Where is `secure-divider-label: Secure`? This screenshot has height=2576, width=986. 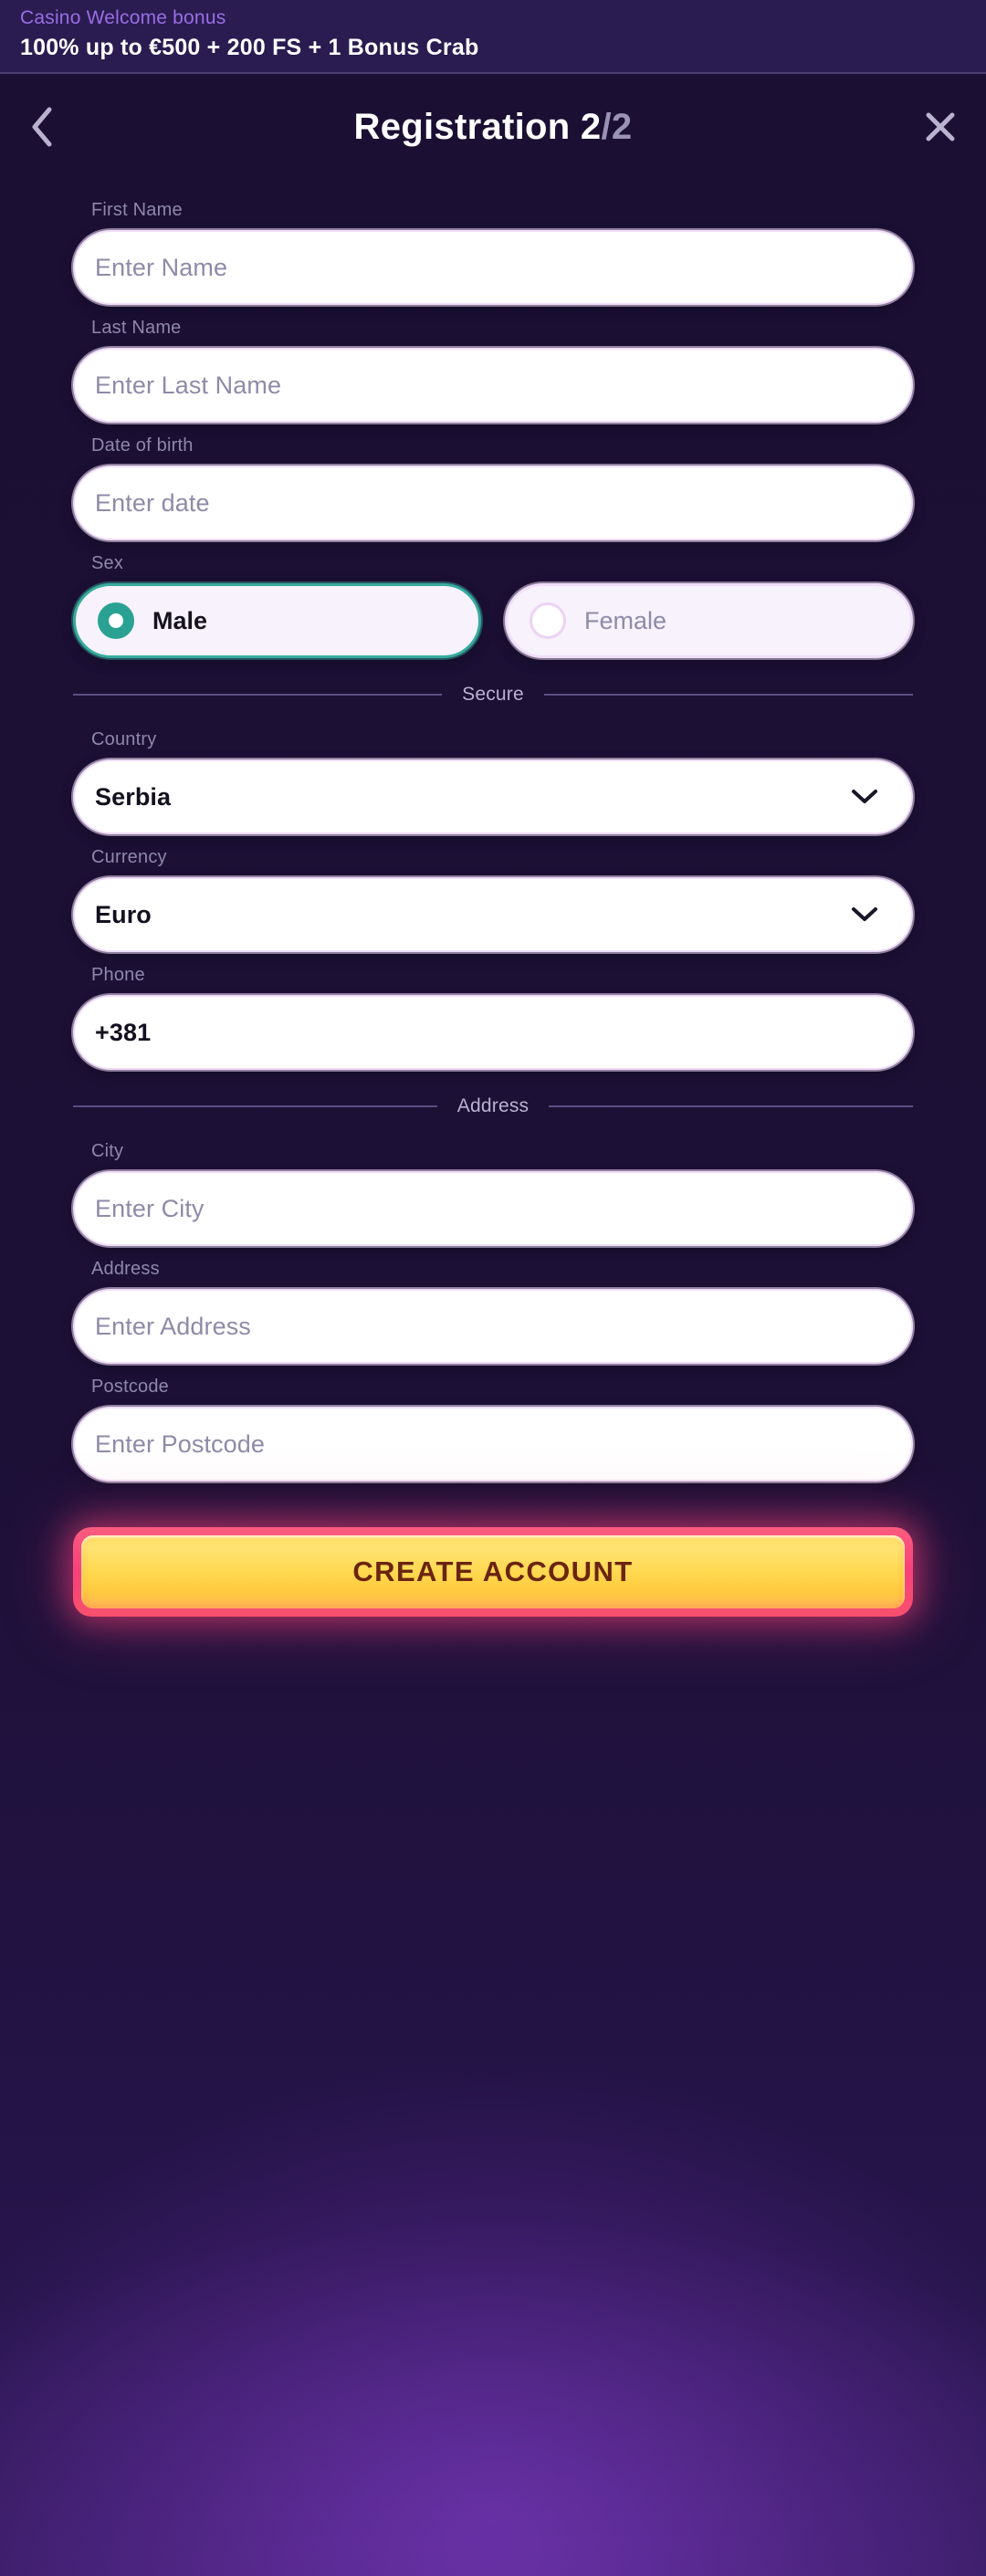
secure-divider-label: Secure is located at coordinates (493, 695).